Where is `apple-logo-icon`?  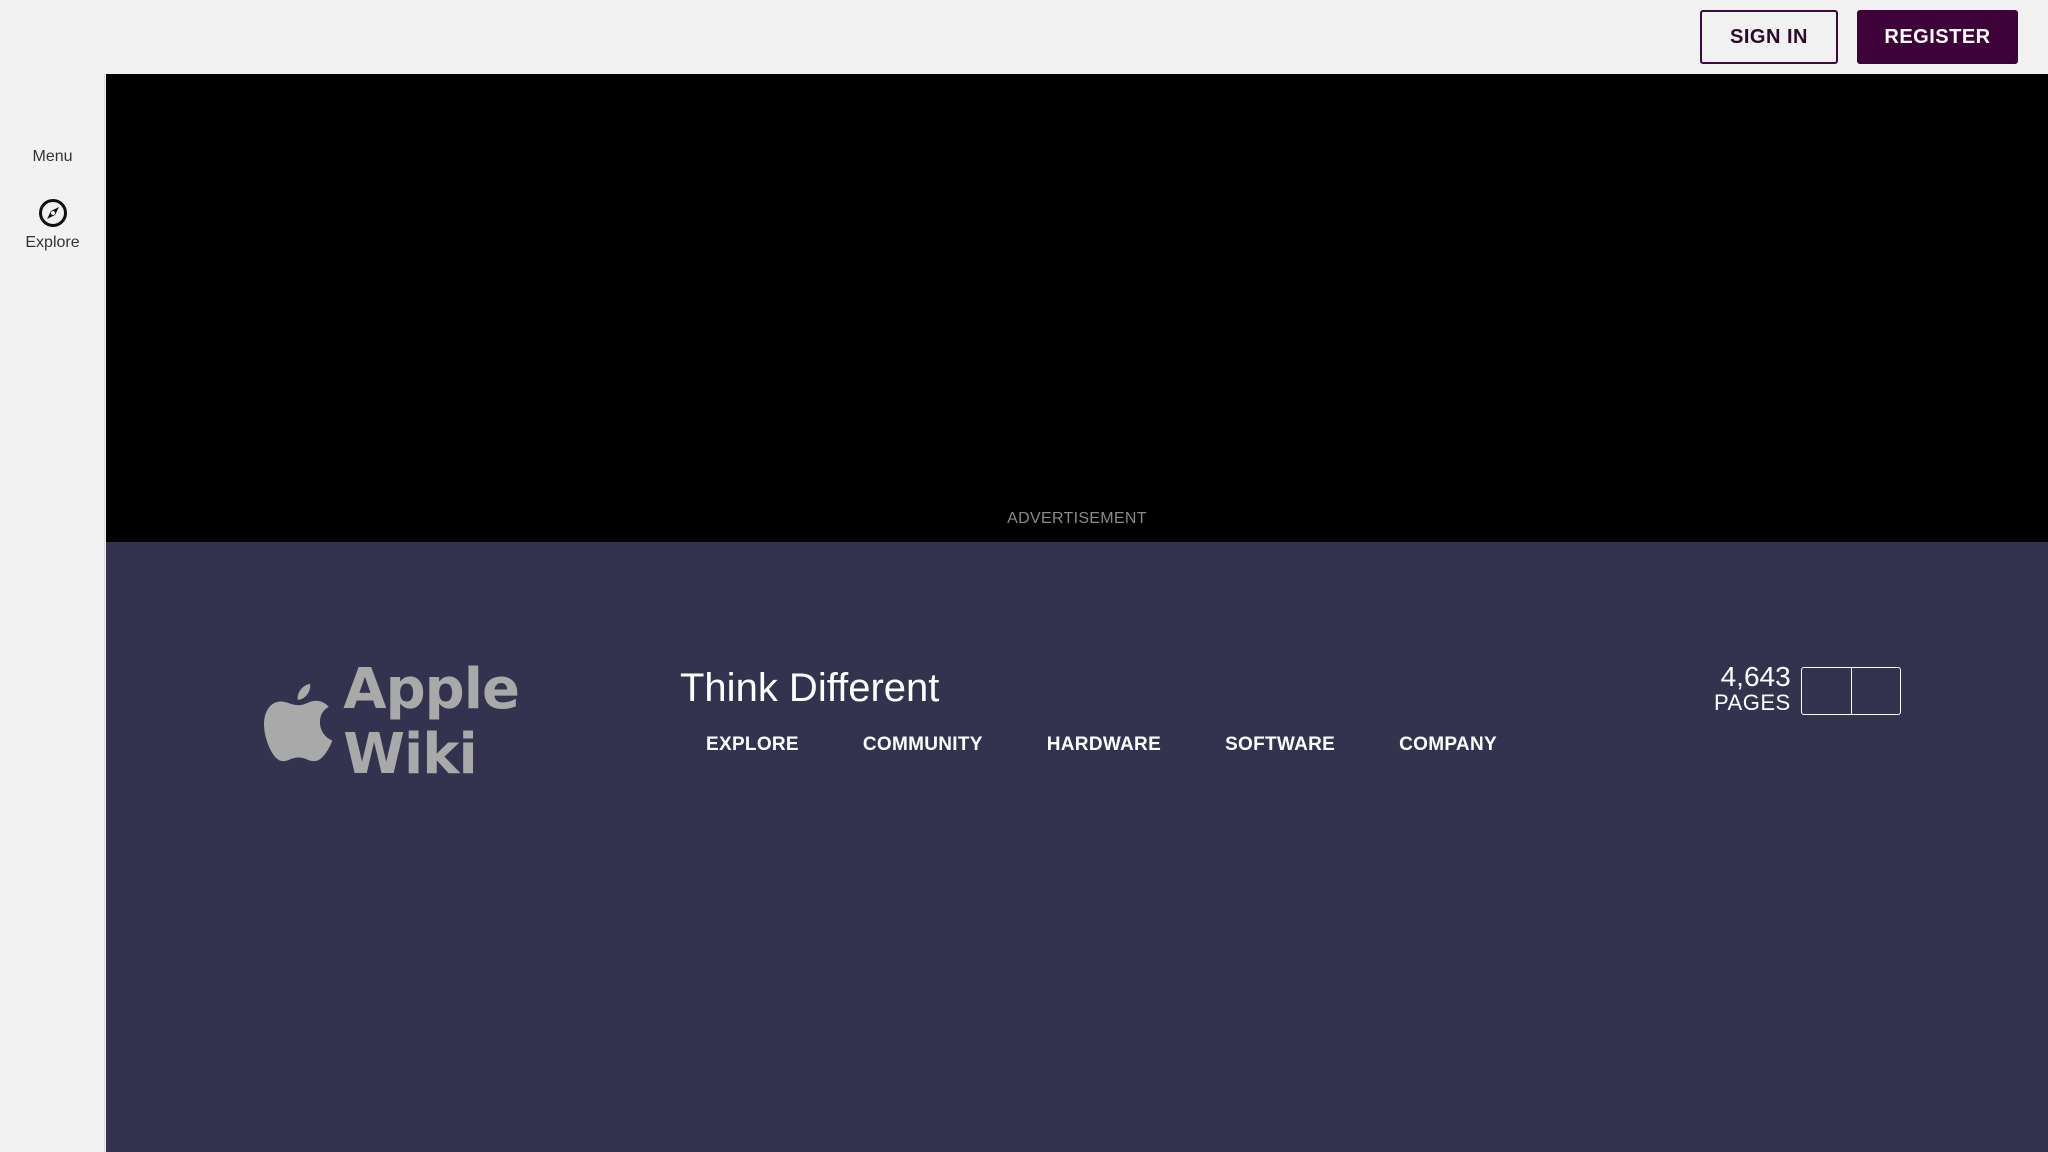
apple-logo-icon is located at coordinates (298, 722).